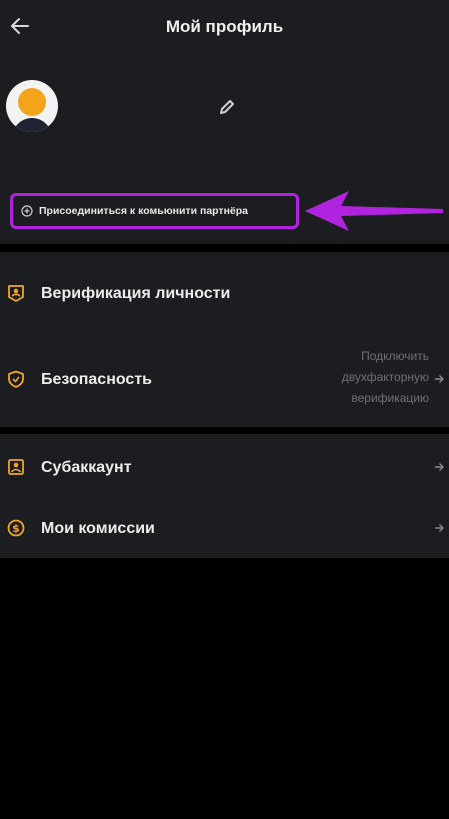 This screenshot has height=819, width=449. I want to click on menu-item-subaccount: Субаккаунт, so click(224, 467).